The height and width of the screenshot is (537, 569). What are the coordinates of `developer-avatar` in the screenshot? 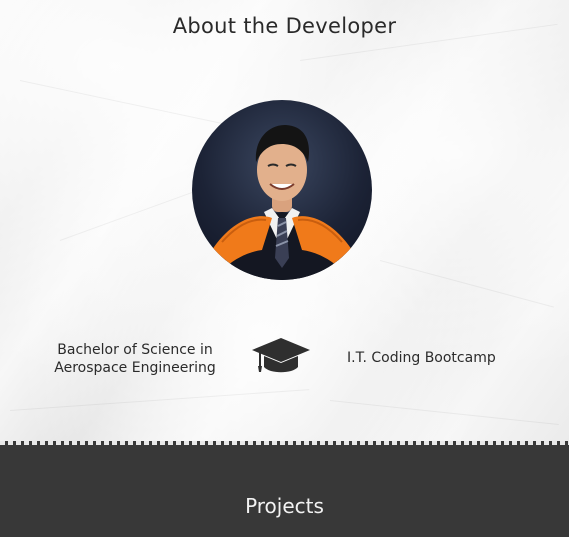 It's located at (282, 190).